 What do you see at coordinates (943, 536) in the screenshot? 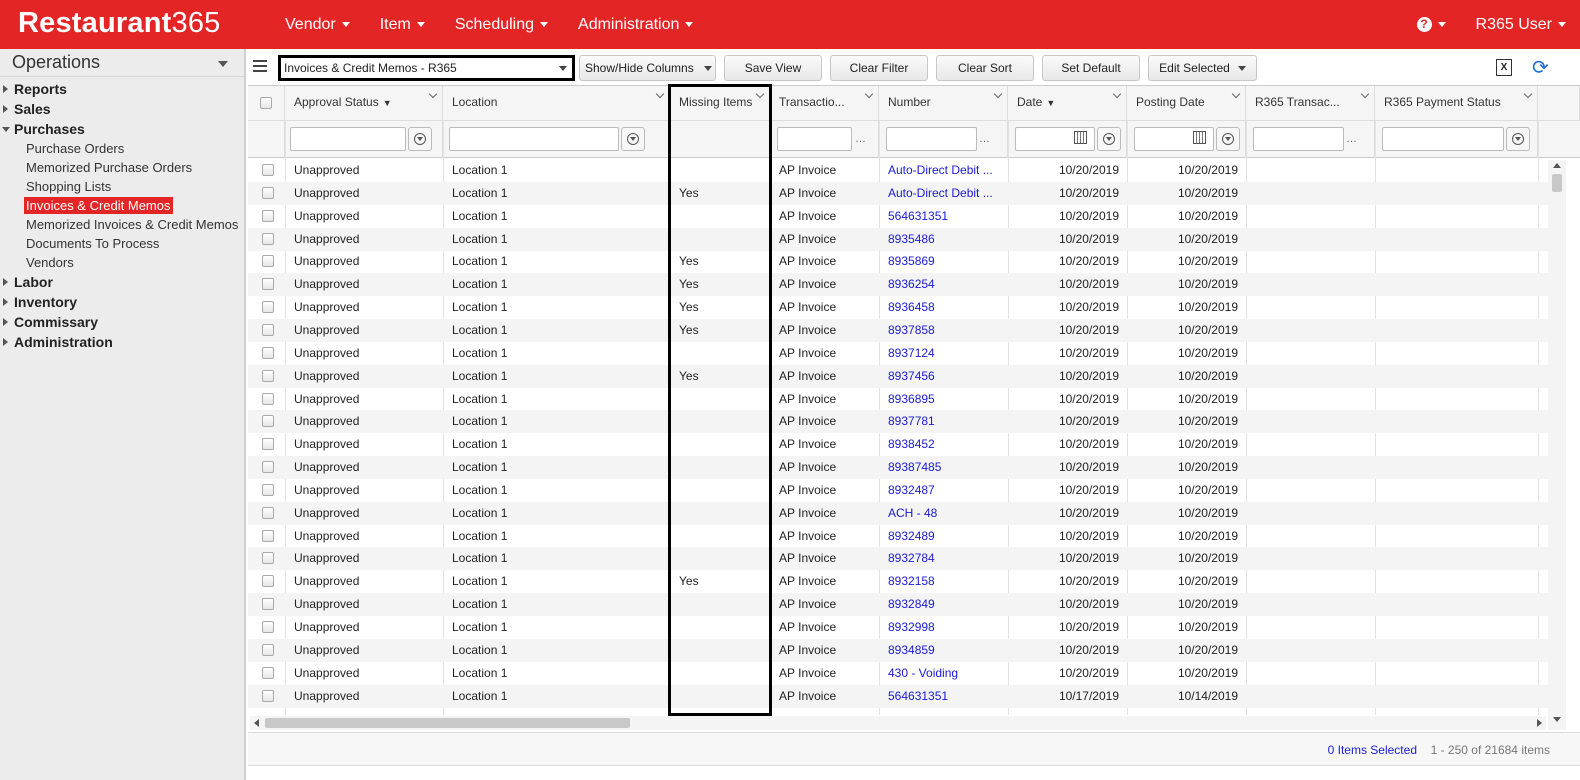
I see `cell-number-link: 8932489` at bounding box center [943, 536].